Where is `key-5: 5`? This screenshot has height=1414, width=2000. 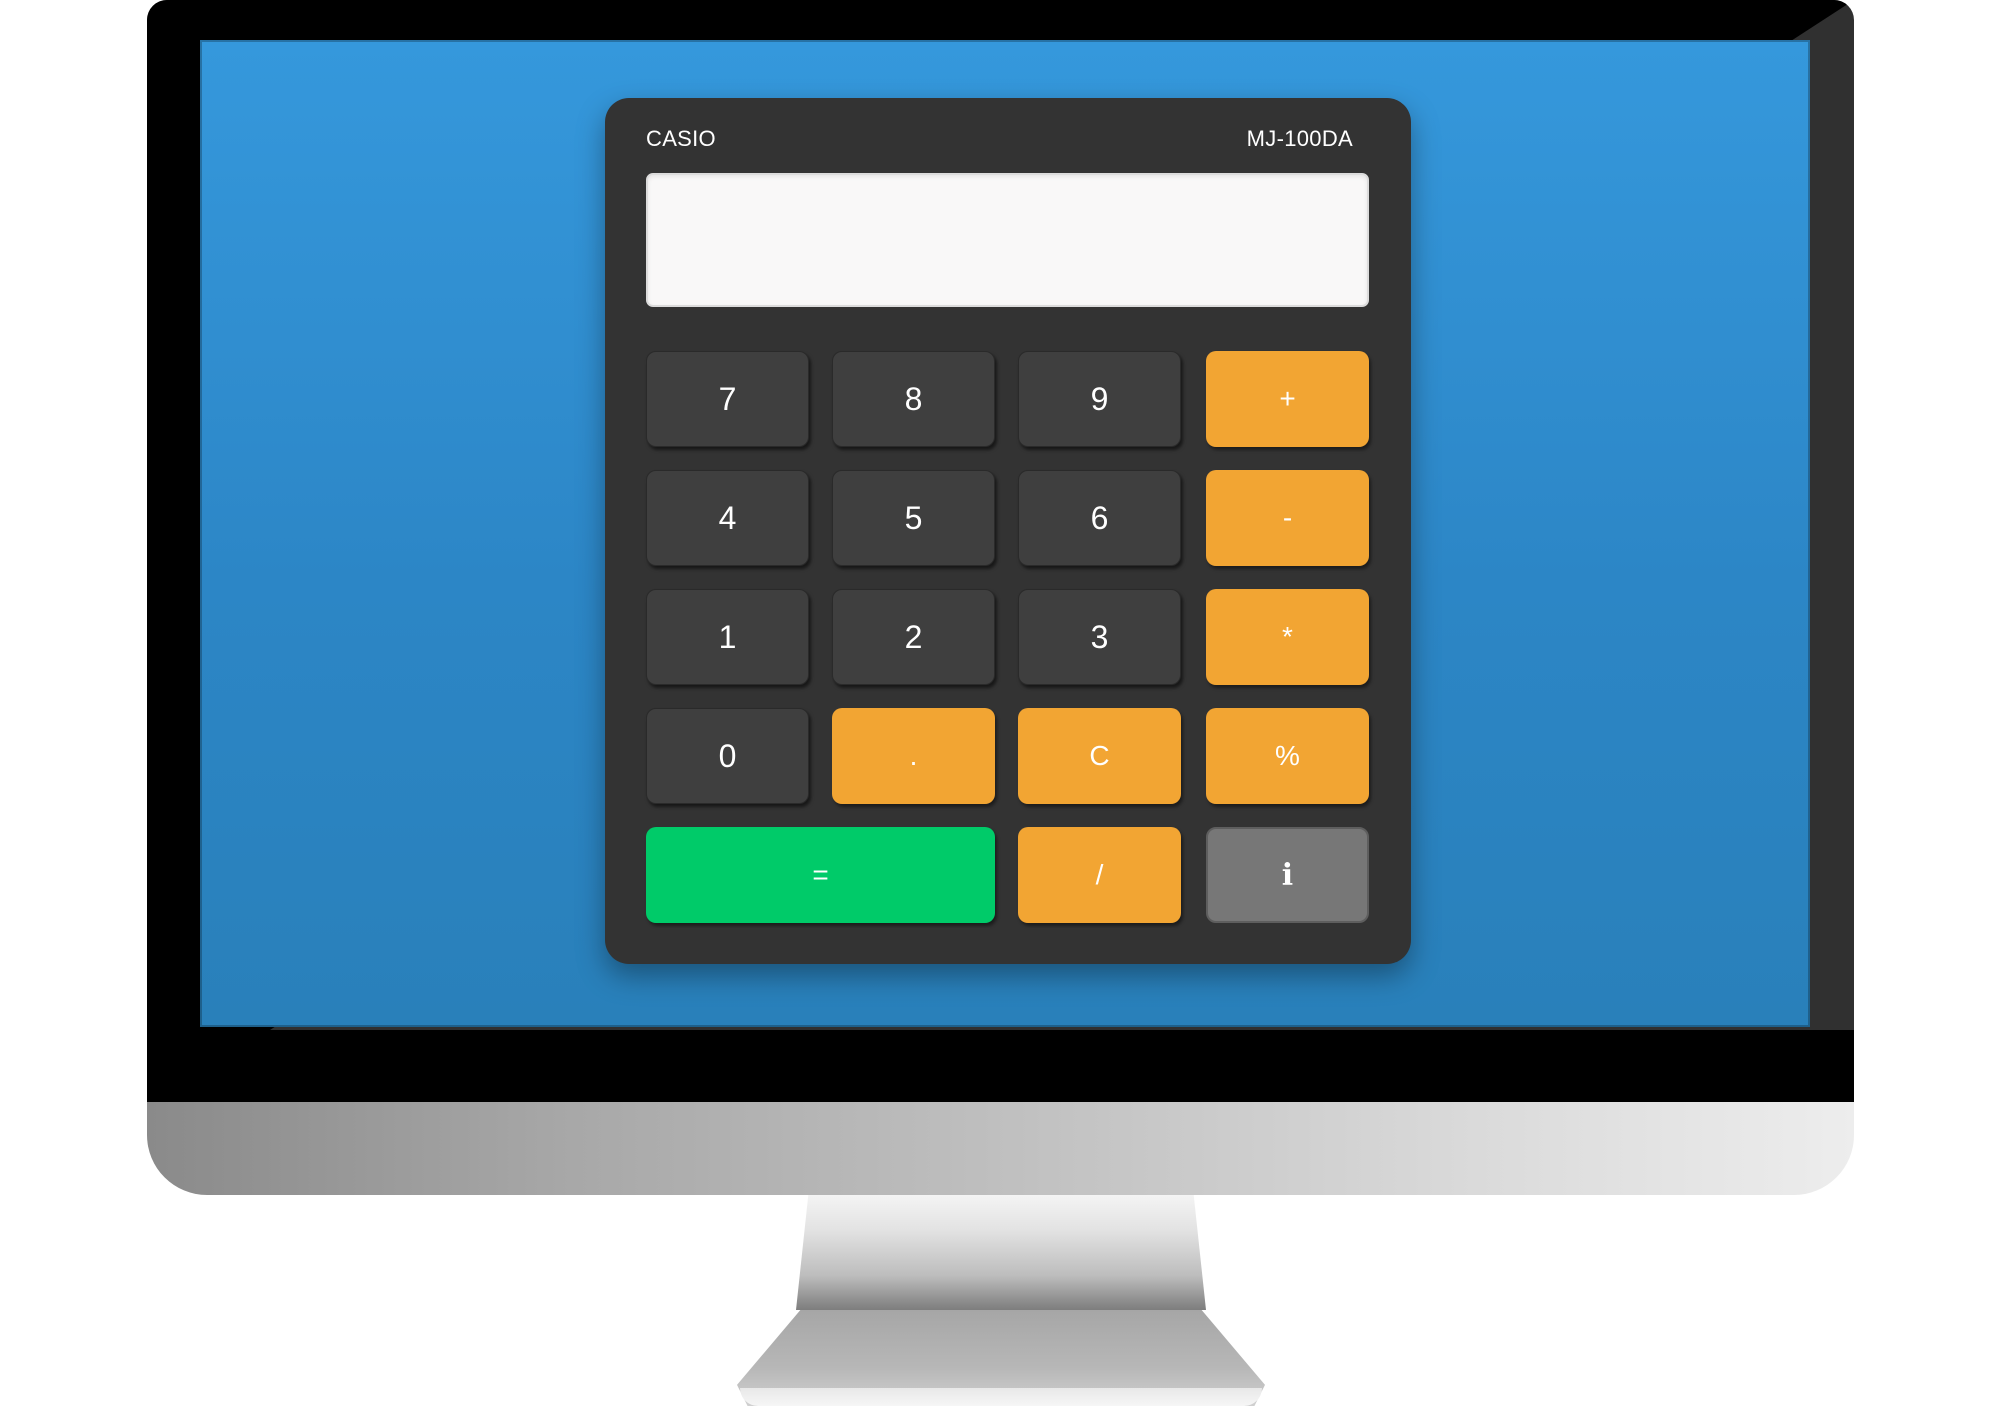 key-5: 5 is located at coordinates (913, 518).